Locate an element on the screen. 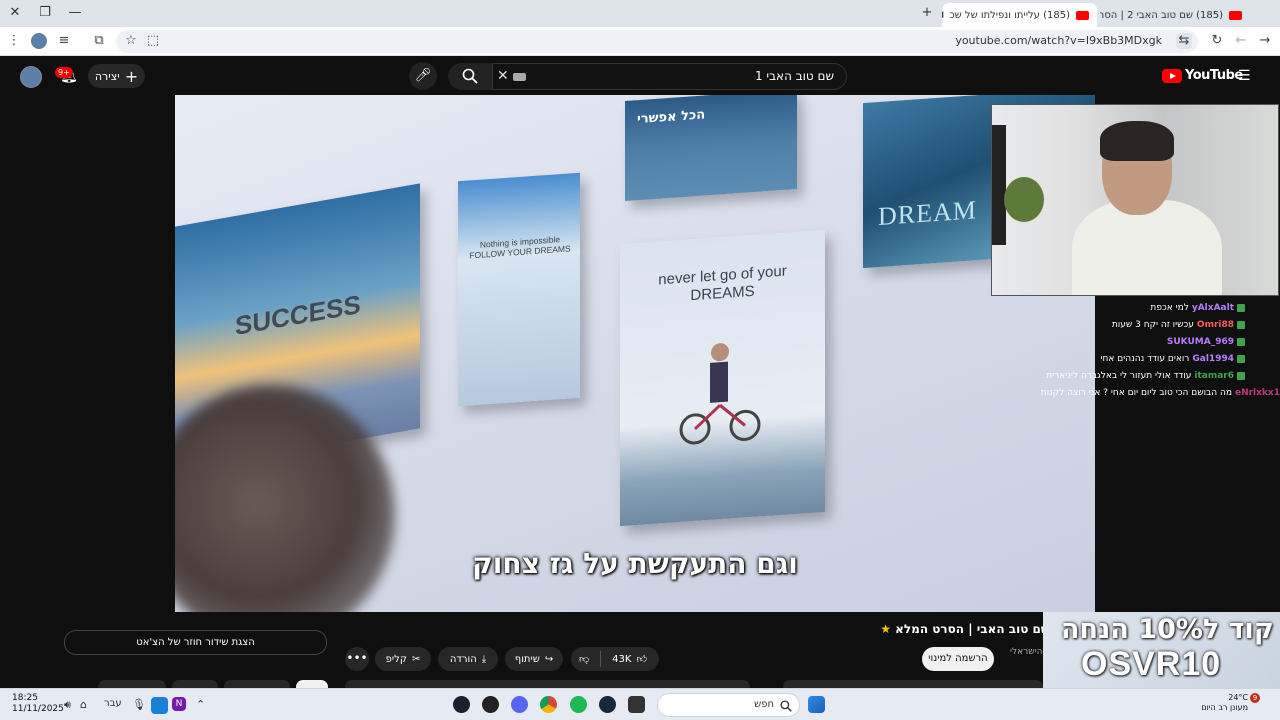  youtube-play-icon is located at coordinates (1172, 75).